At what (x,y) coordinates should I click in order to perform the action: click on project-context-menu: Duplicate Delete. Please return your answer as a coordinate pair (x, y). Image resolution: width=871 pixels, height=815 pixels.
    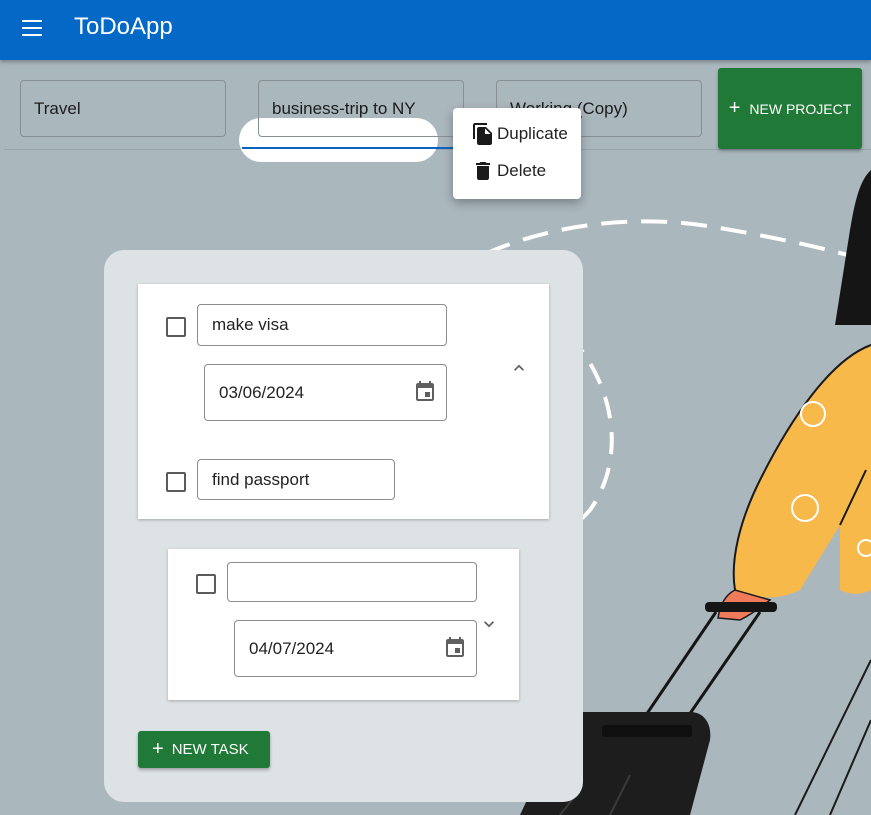
    Looking at the image, I should click on (517, 153).